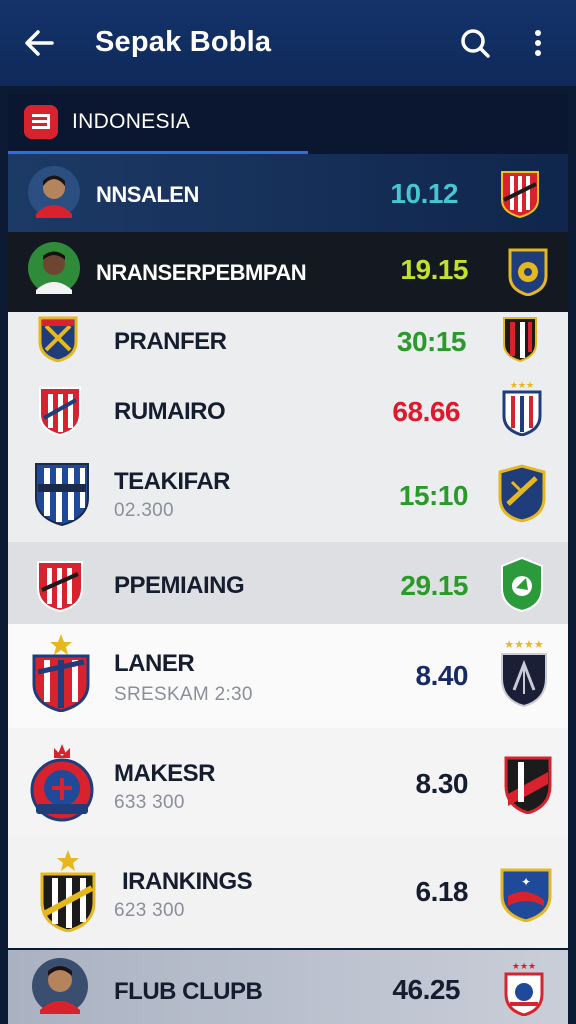  I want to click on search-icon, so click(475, 43).